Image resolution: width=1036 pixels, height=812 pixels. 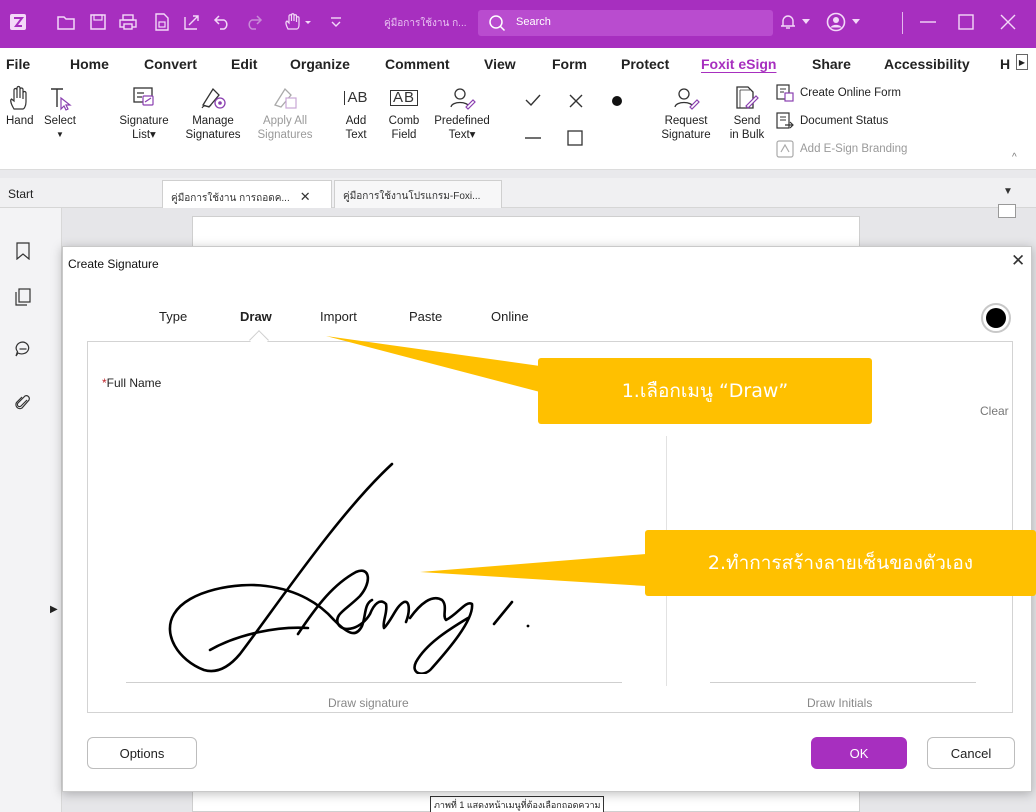 I want to click on menu-comment: Comment, so click(x=417, y=64).